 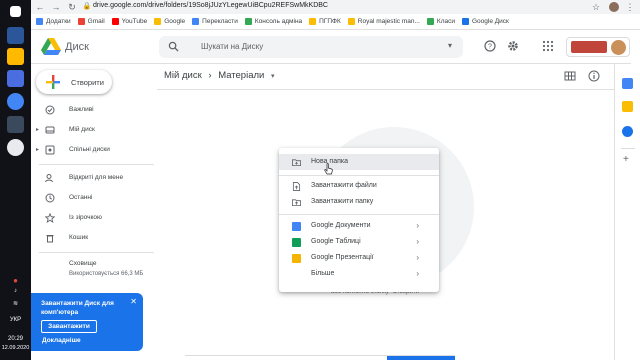 What do you see at coordinates (485, 21) in the screenshot?
I see `bookmark-item: Google Диск` at bounding box center [485, 21].